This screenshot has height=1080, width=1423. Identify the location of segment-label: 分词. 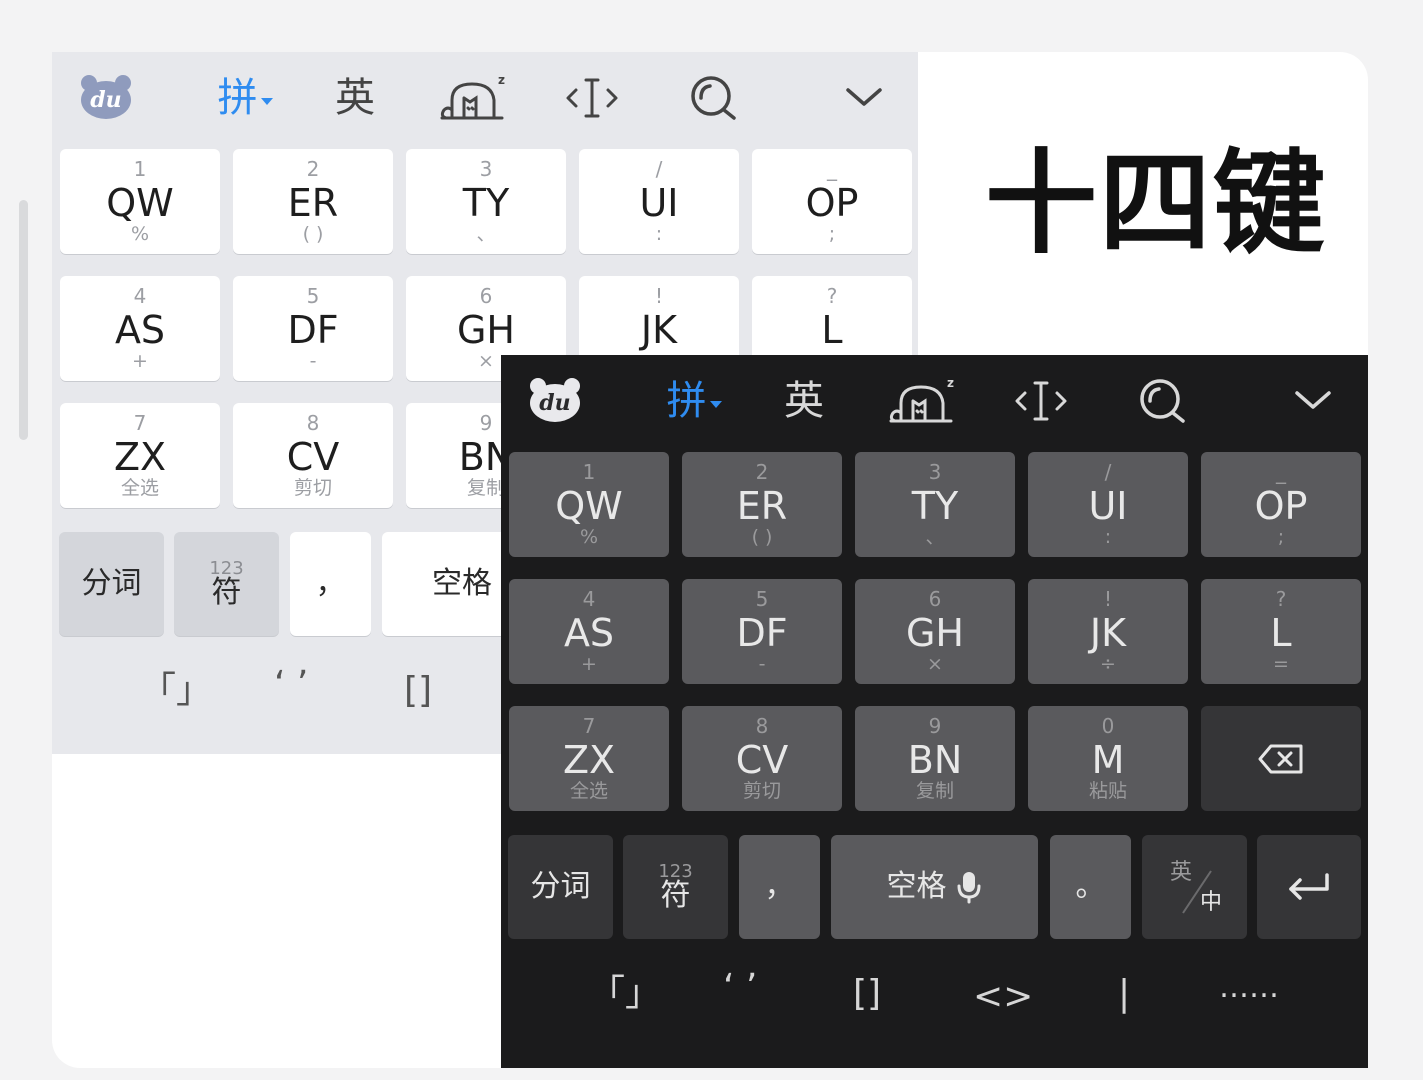
(560, 886).